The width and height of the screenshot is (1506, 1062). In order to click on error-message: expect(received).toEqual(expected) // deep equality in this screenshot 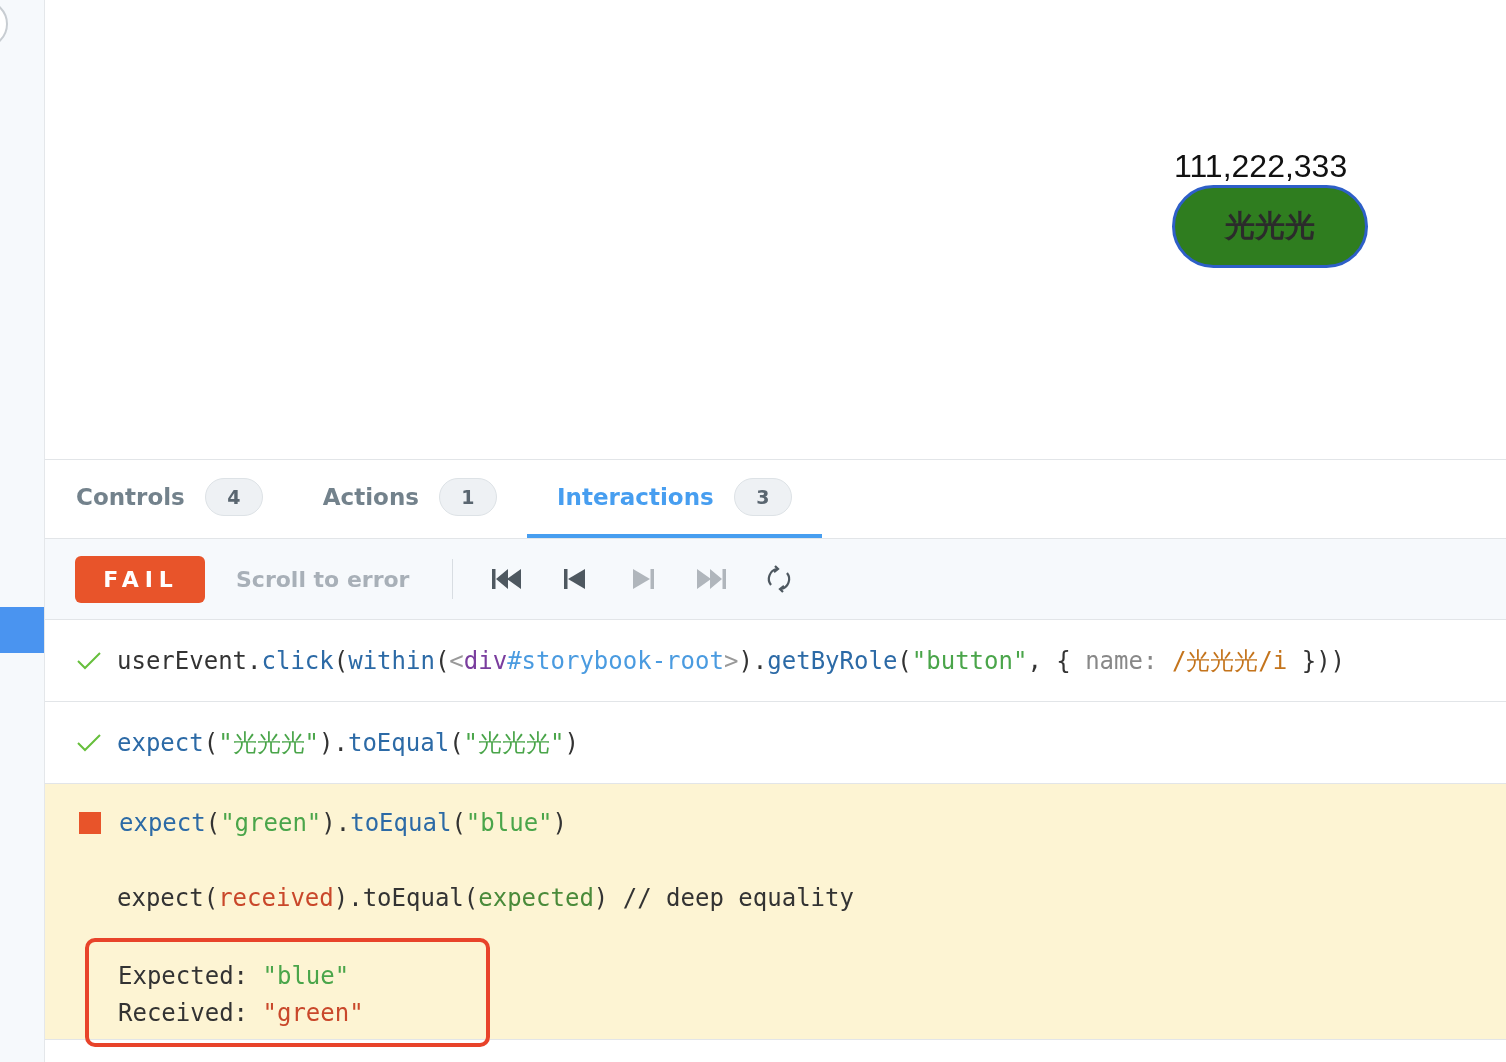, I will do `click(486, 898)`.